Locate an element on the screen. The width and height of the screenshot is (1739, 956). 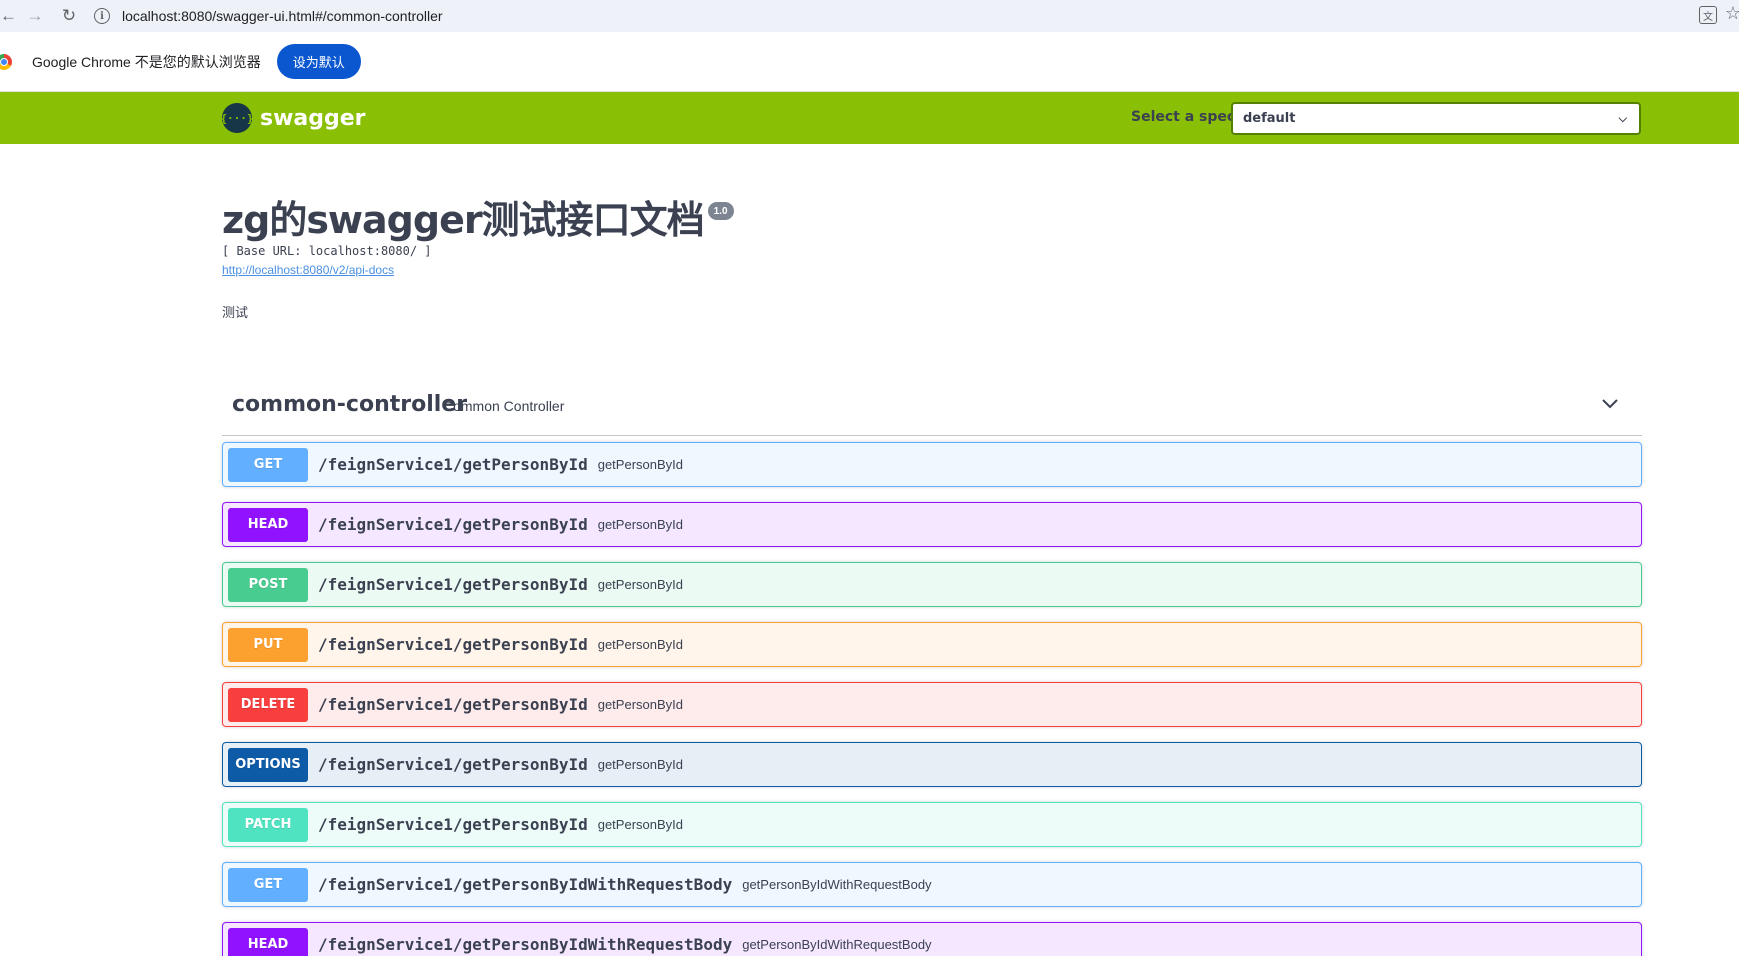
select-spec-label: Select a spec is located at coordinates (1183, 117).